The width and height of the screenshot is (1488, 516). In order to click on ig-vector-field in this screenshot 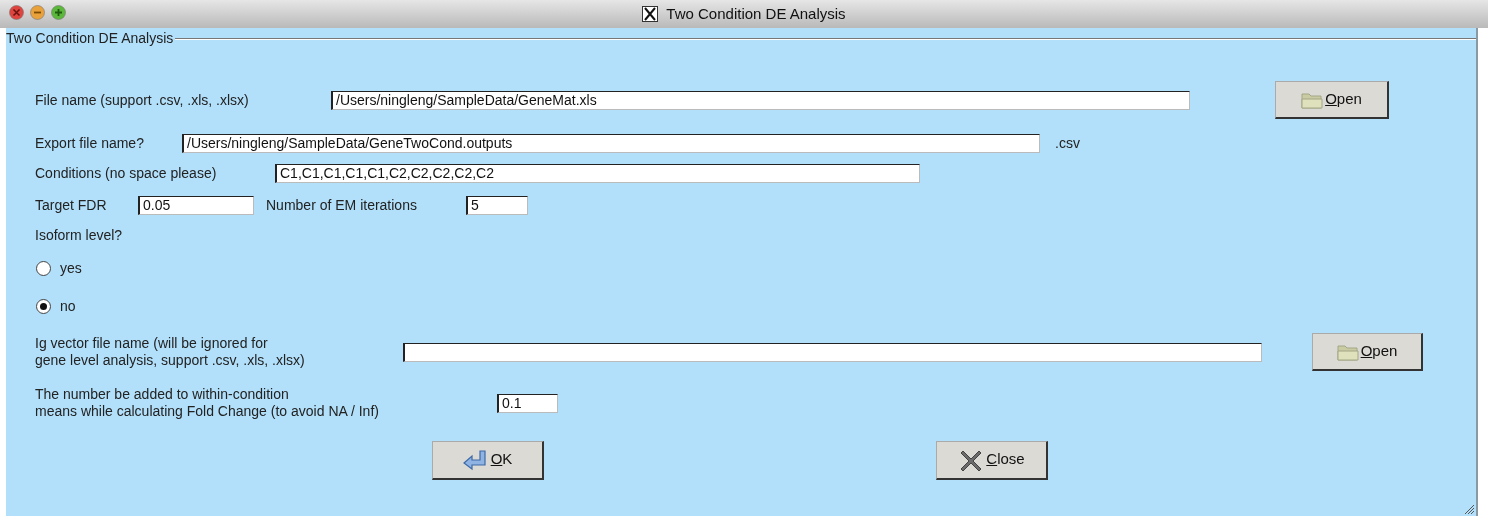, I will do `click(832, 352)`.